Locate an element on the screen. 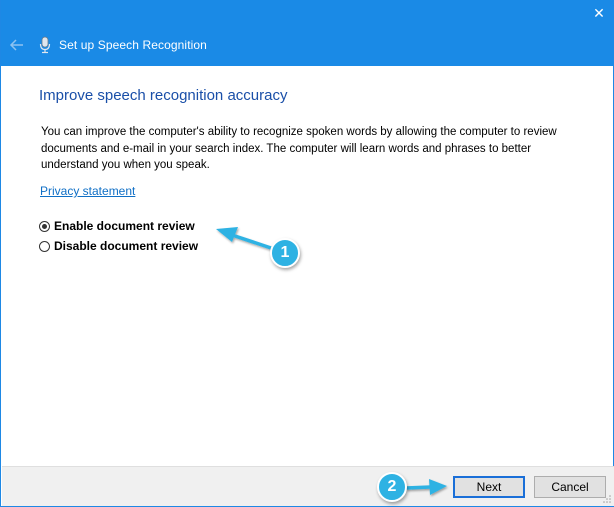  enable-document-review-radio is located at coordinates (44, 226).